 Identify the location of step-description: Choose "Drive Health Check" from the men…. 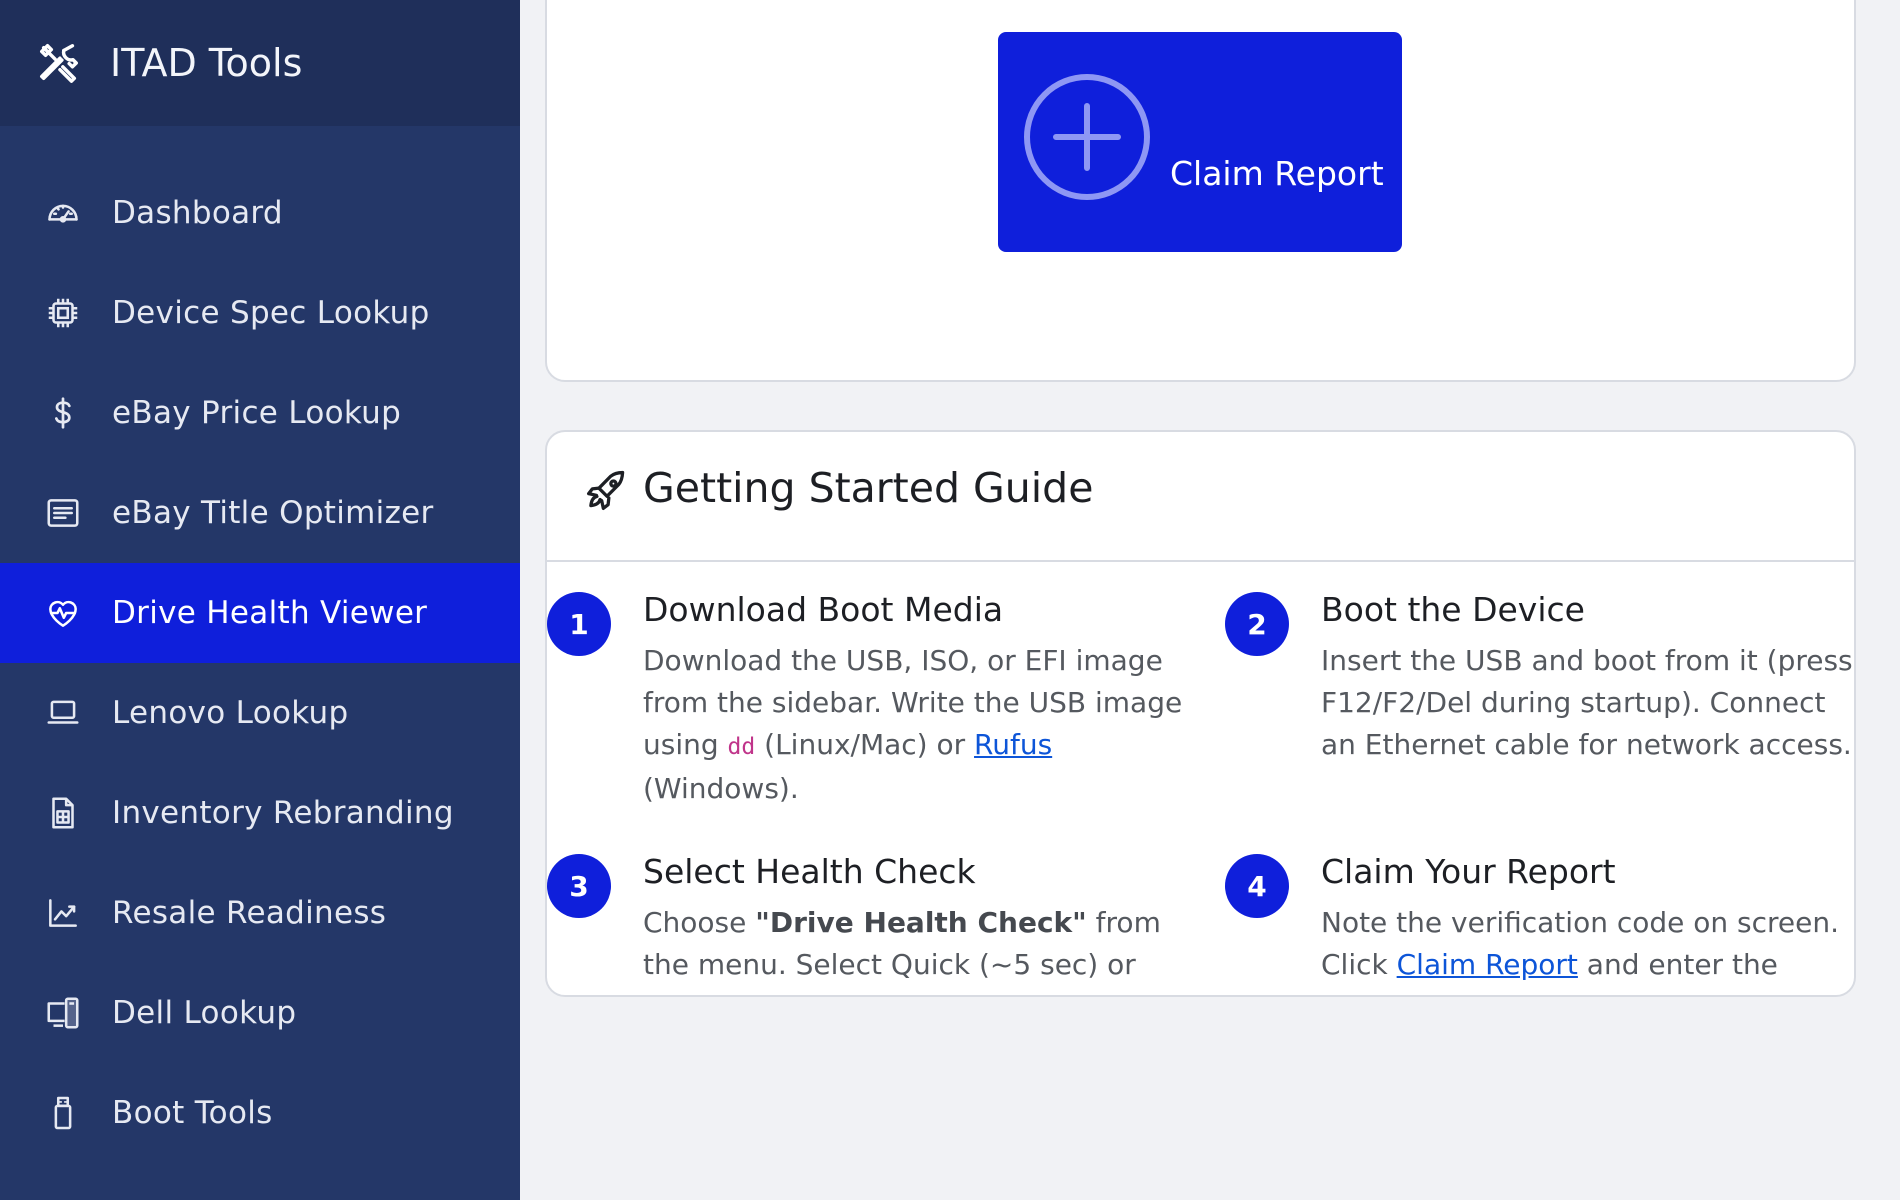
(913, 948).